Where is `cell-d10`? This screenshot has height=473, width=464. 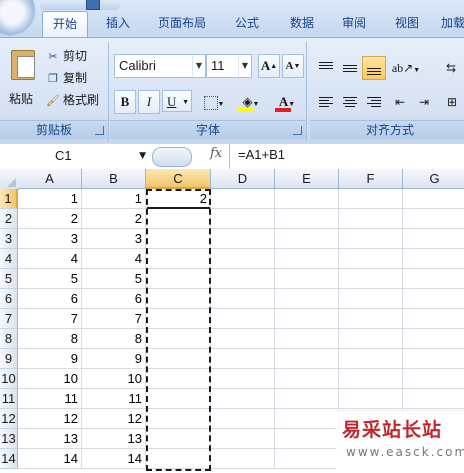 cell-d10 is located at coordinates (243, 379).